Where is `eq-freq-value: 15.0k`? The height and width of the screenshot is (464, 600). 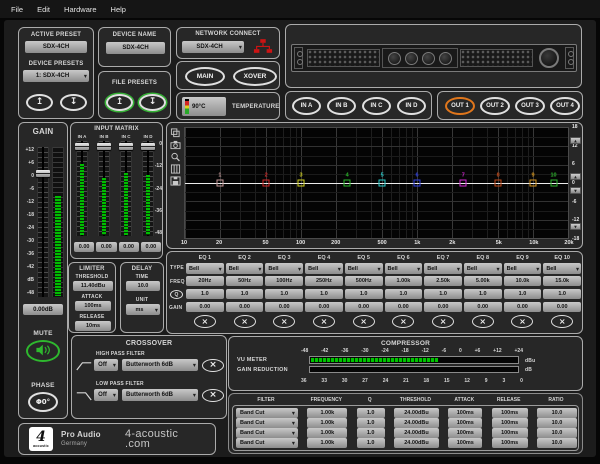 eq-freq-value: 15.0k is located at coordinates (562, 281).